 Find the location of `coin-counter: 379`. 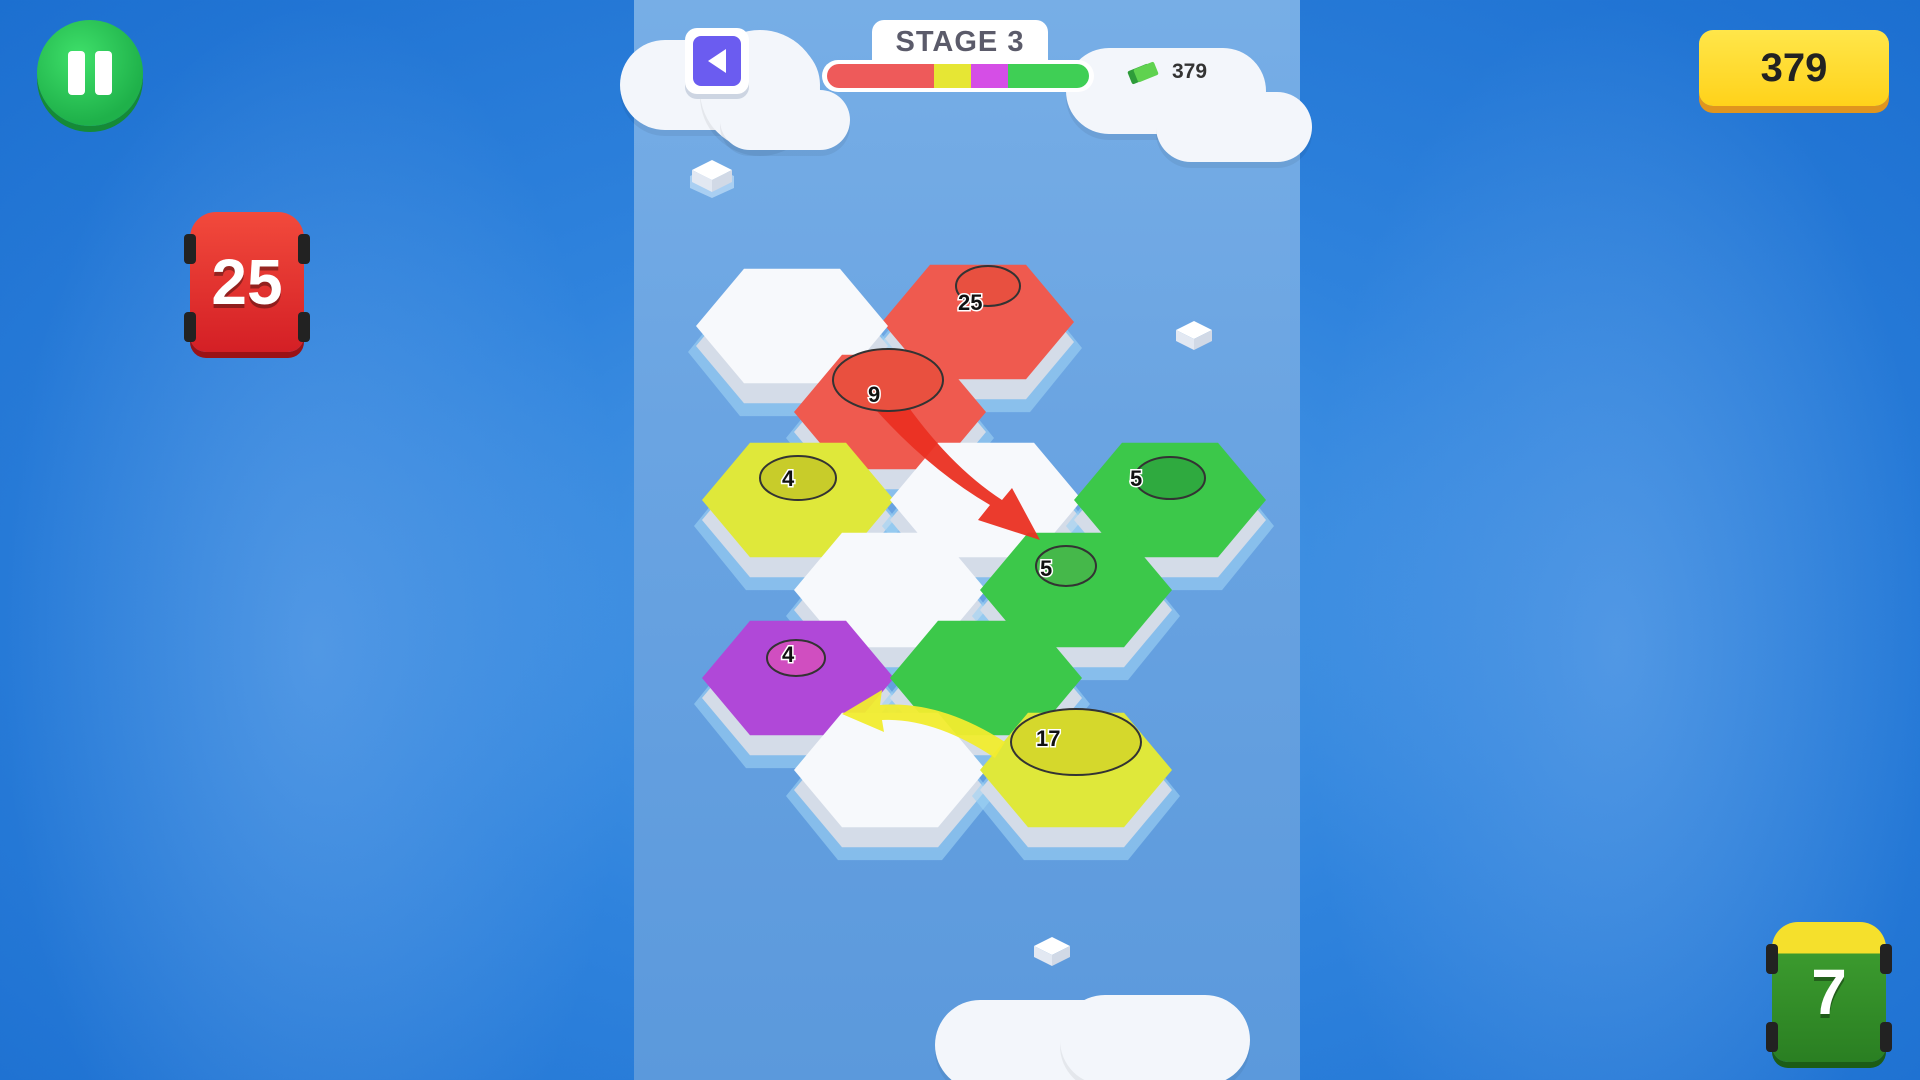

coin-counter: 379 is located at coordinates (1794, 68).